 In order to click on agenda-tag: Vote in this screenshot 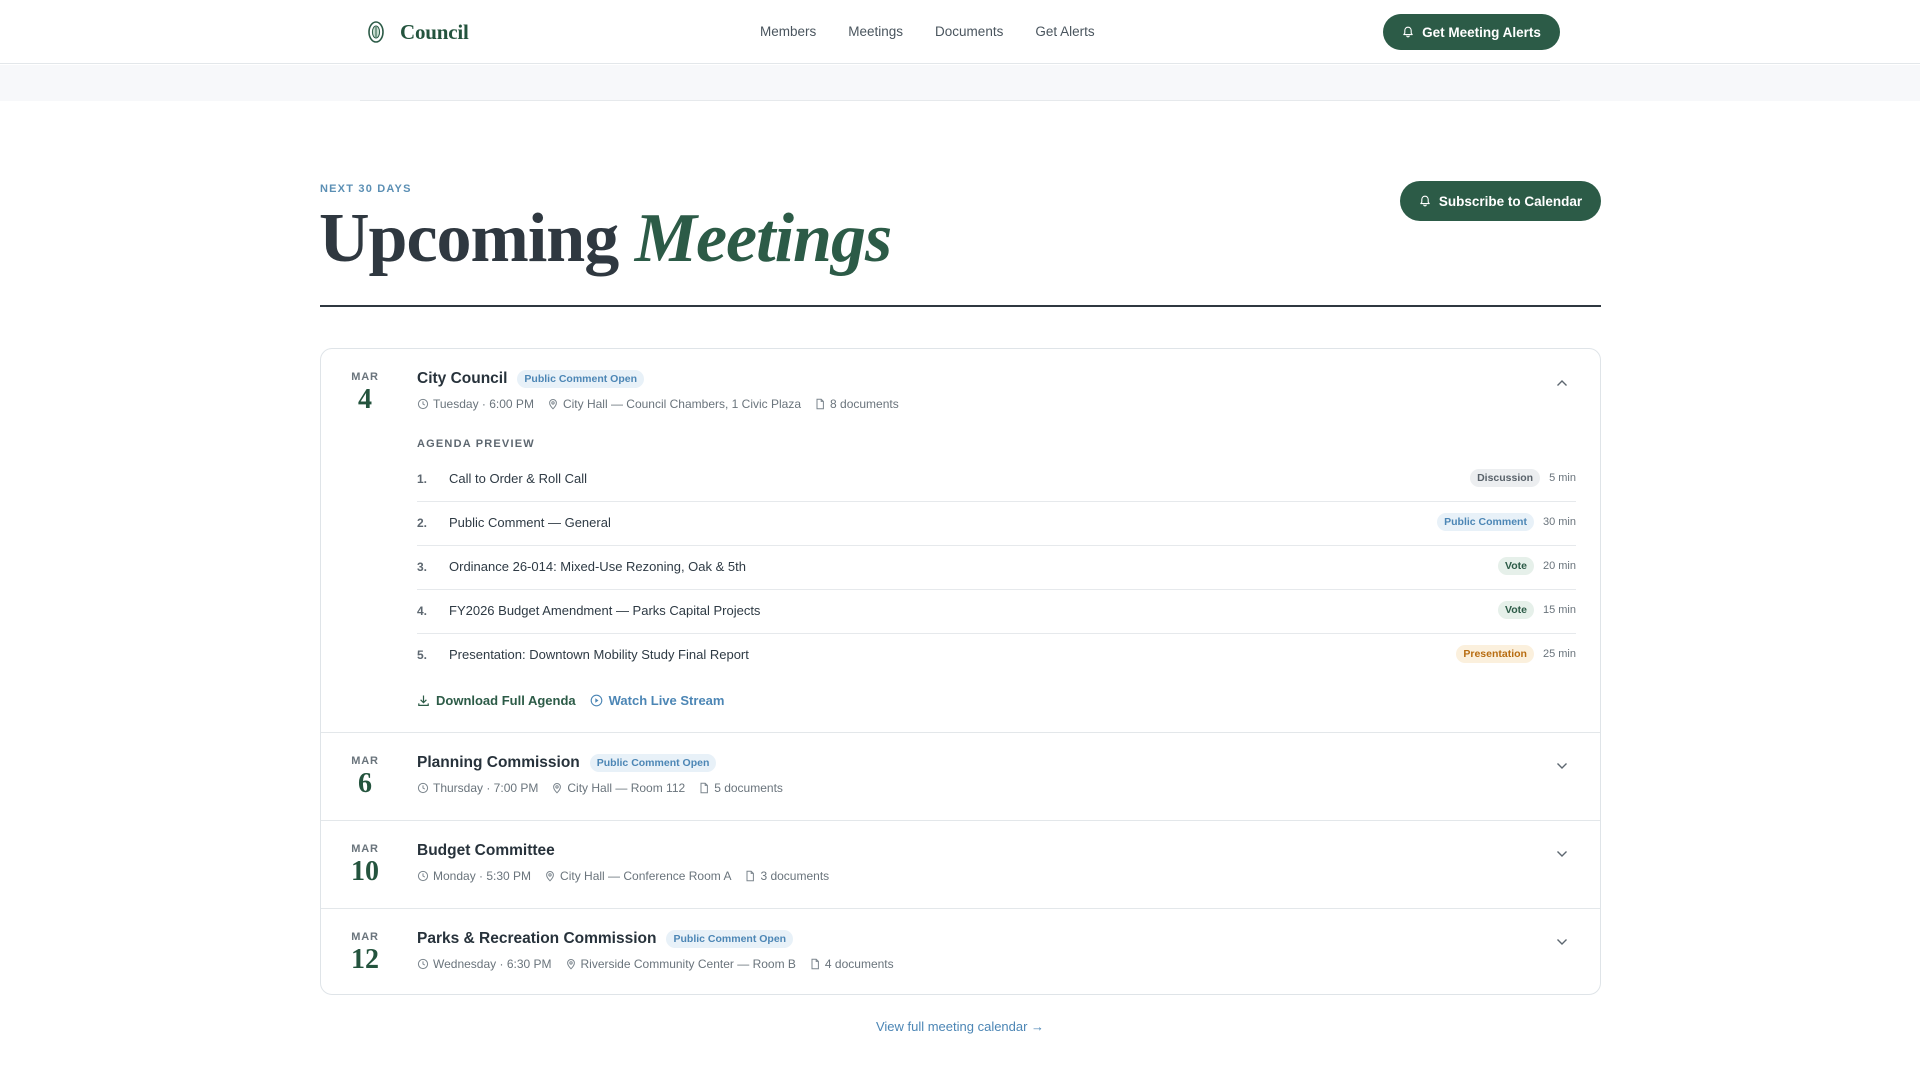, I will do `click(1515, 610)`.